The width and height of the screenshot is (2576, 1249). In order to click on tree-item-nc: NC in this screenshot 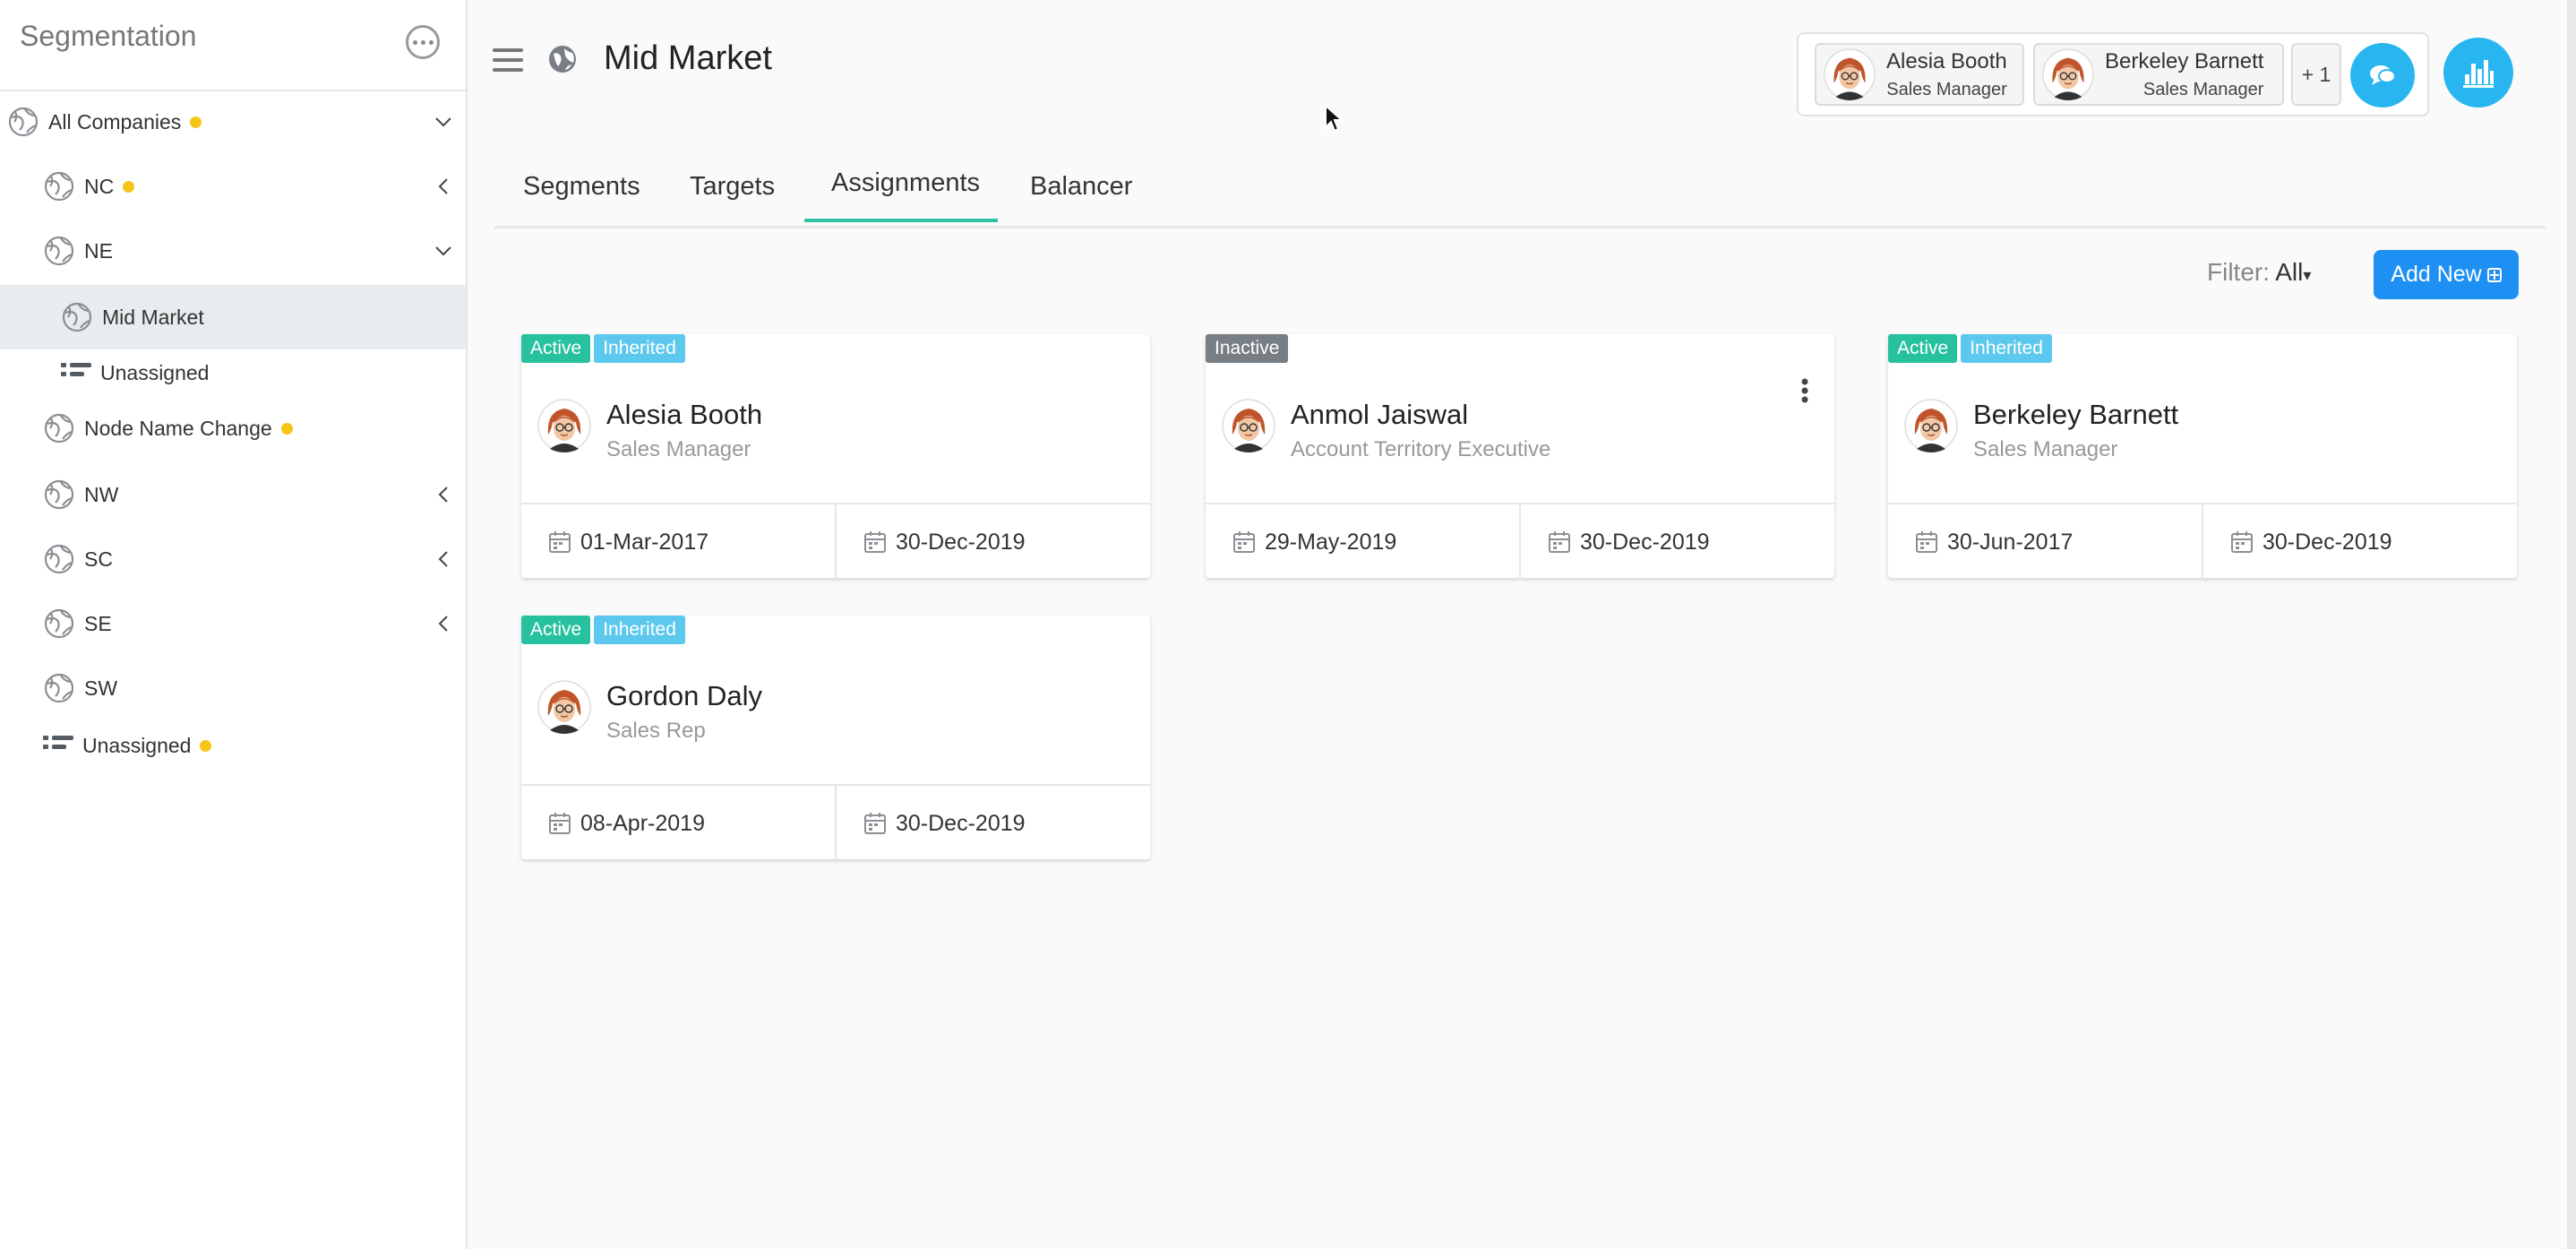, I will do `click(233, 186)`.